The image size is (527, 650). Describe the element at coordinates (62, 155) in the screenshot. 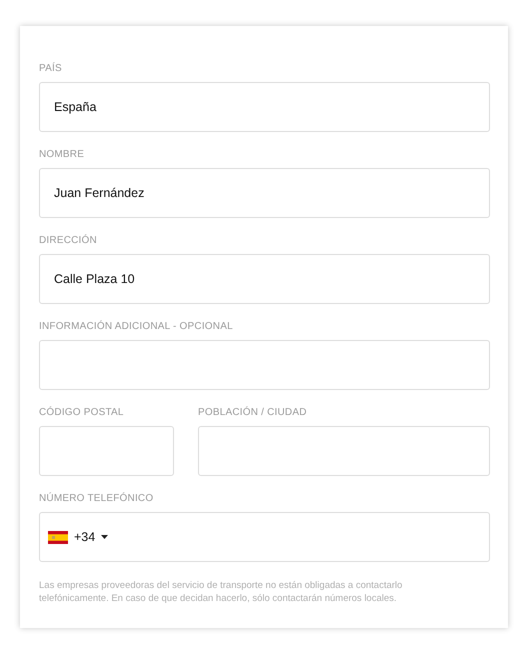

I see `field-label: NOMBRE` at that location.